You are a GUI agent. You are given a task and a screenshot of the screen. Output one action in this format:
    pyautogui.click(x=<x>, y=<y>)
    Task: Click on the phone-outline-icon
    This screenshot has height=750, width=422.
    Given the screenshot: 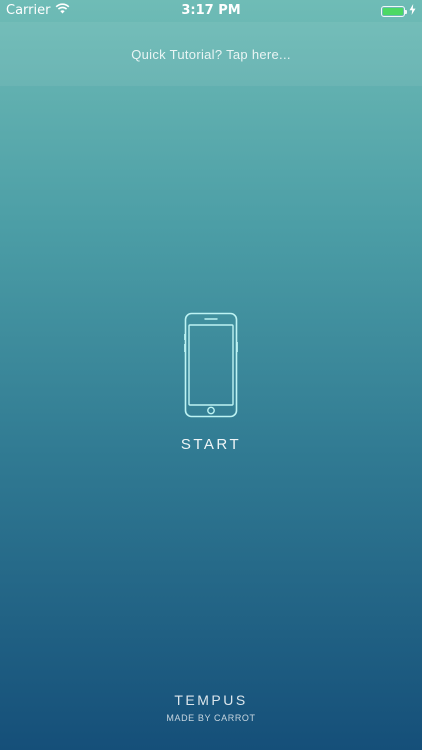 What is the action you would take?
    pyautogui.click(x=211, y=365)
    